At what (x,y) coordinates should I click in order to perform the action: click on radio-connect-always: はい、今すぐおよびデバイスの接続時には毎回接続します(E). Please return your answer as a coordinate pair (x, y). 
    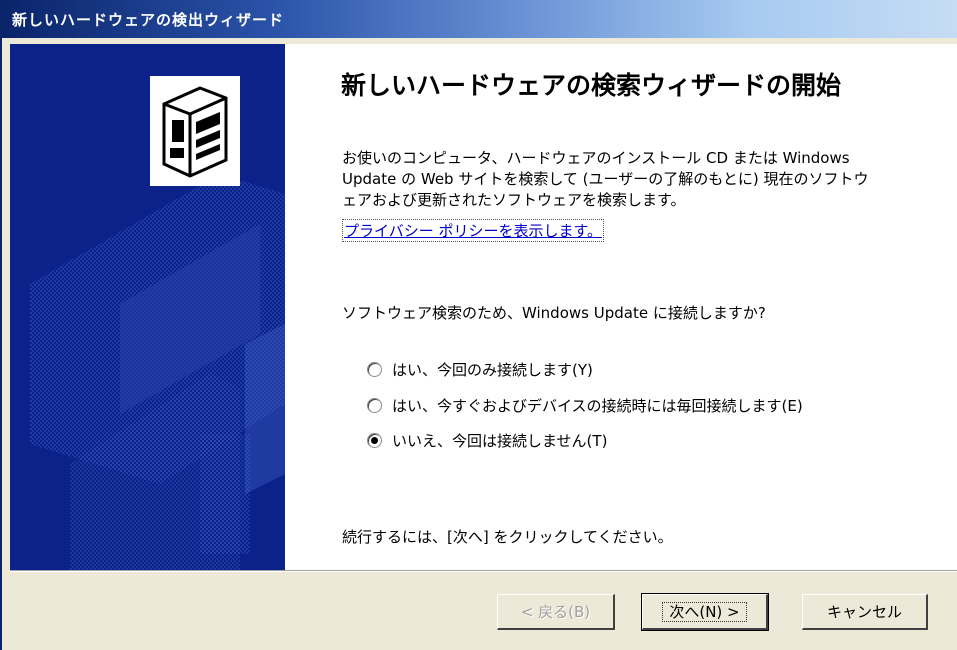
    Looking at the image, I should click on (585, 405).